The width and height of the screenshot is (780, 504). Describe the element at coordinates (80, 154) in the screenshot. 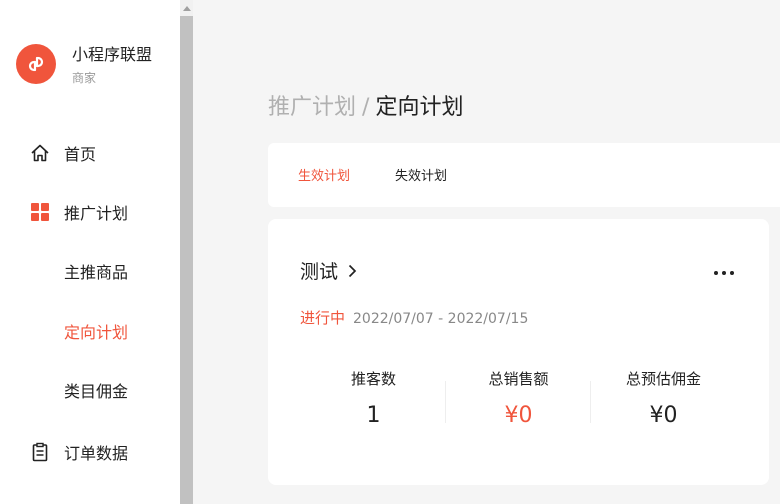

I see `sidebar-item-label: 首页` at that location.